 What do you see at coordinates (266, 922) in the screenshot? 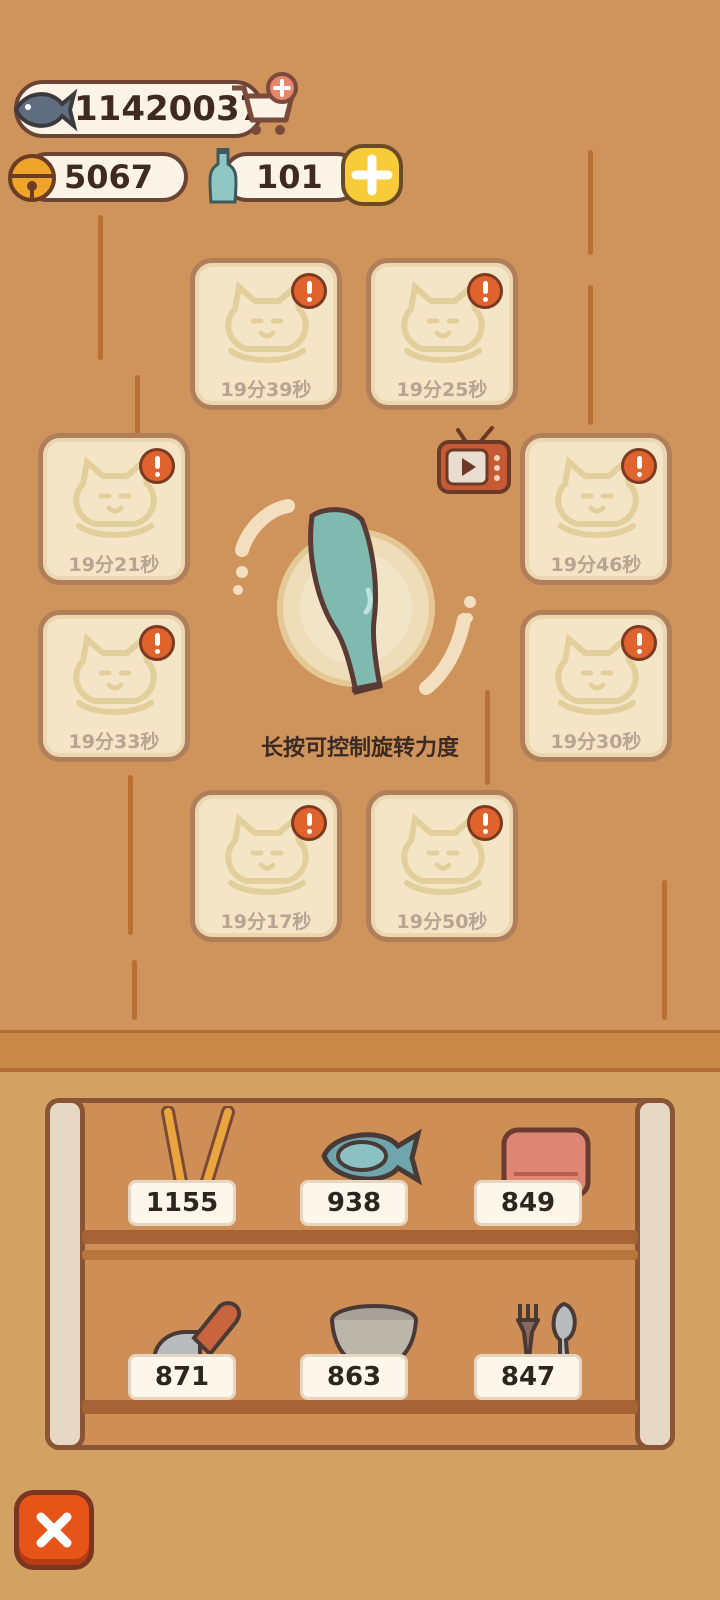
I see `slot-timer: 19分17秒` at bounding box center [266, 922].